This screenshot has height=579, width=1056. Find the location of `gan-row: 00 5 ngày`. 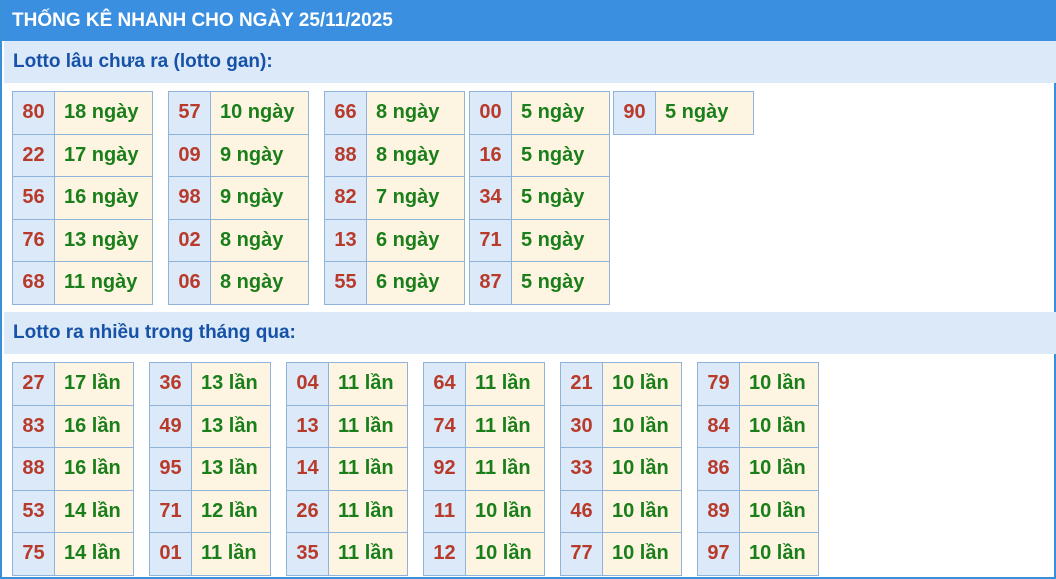

gan-row: 00 5 ngày is located at coordinates (539, 113).